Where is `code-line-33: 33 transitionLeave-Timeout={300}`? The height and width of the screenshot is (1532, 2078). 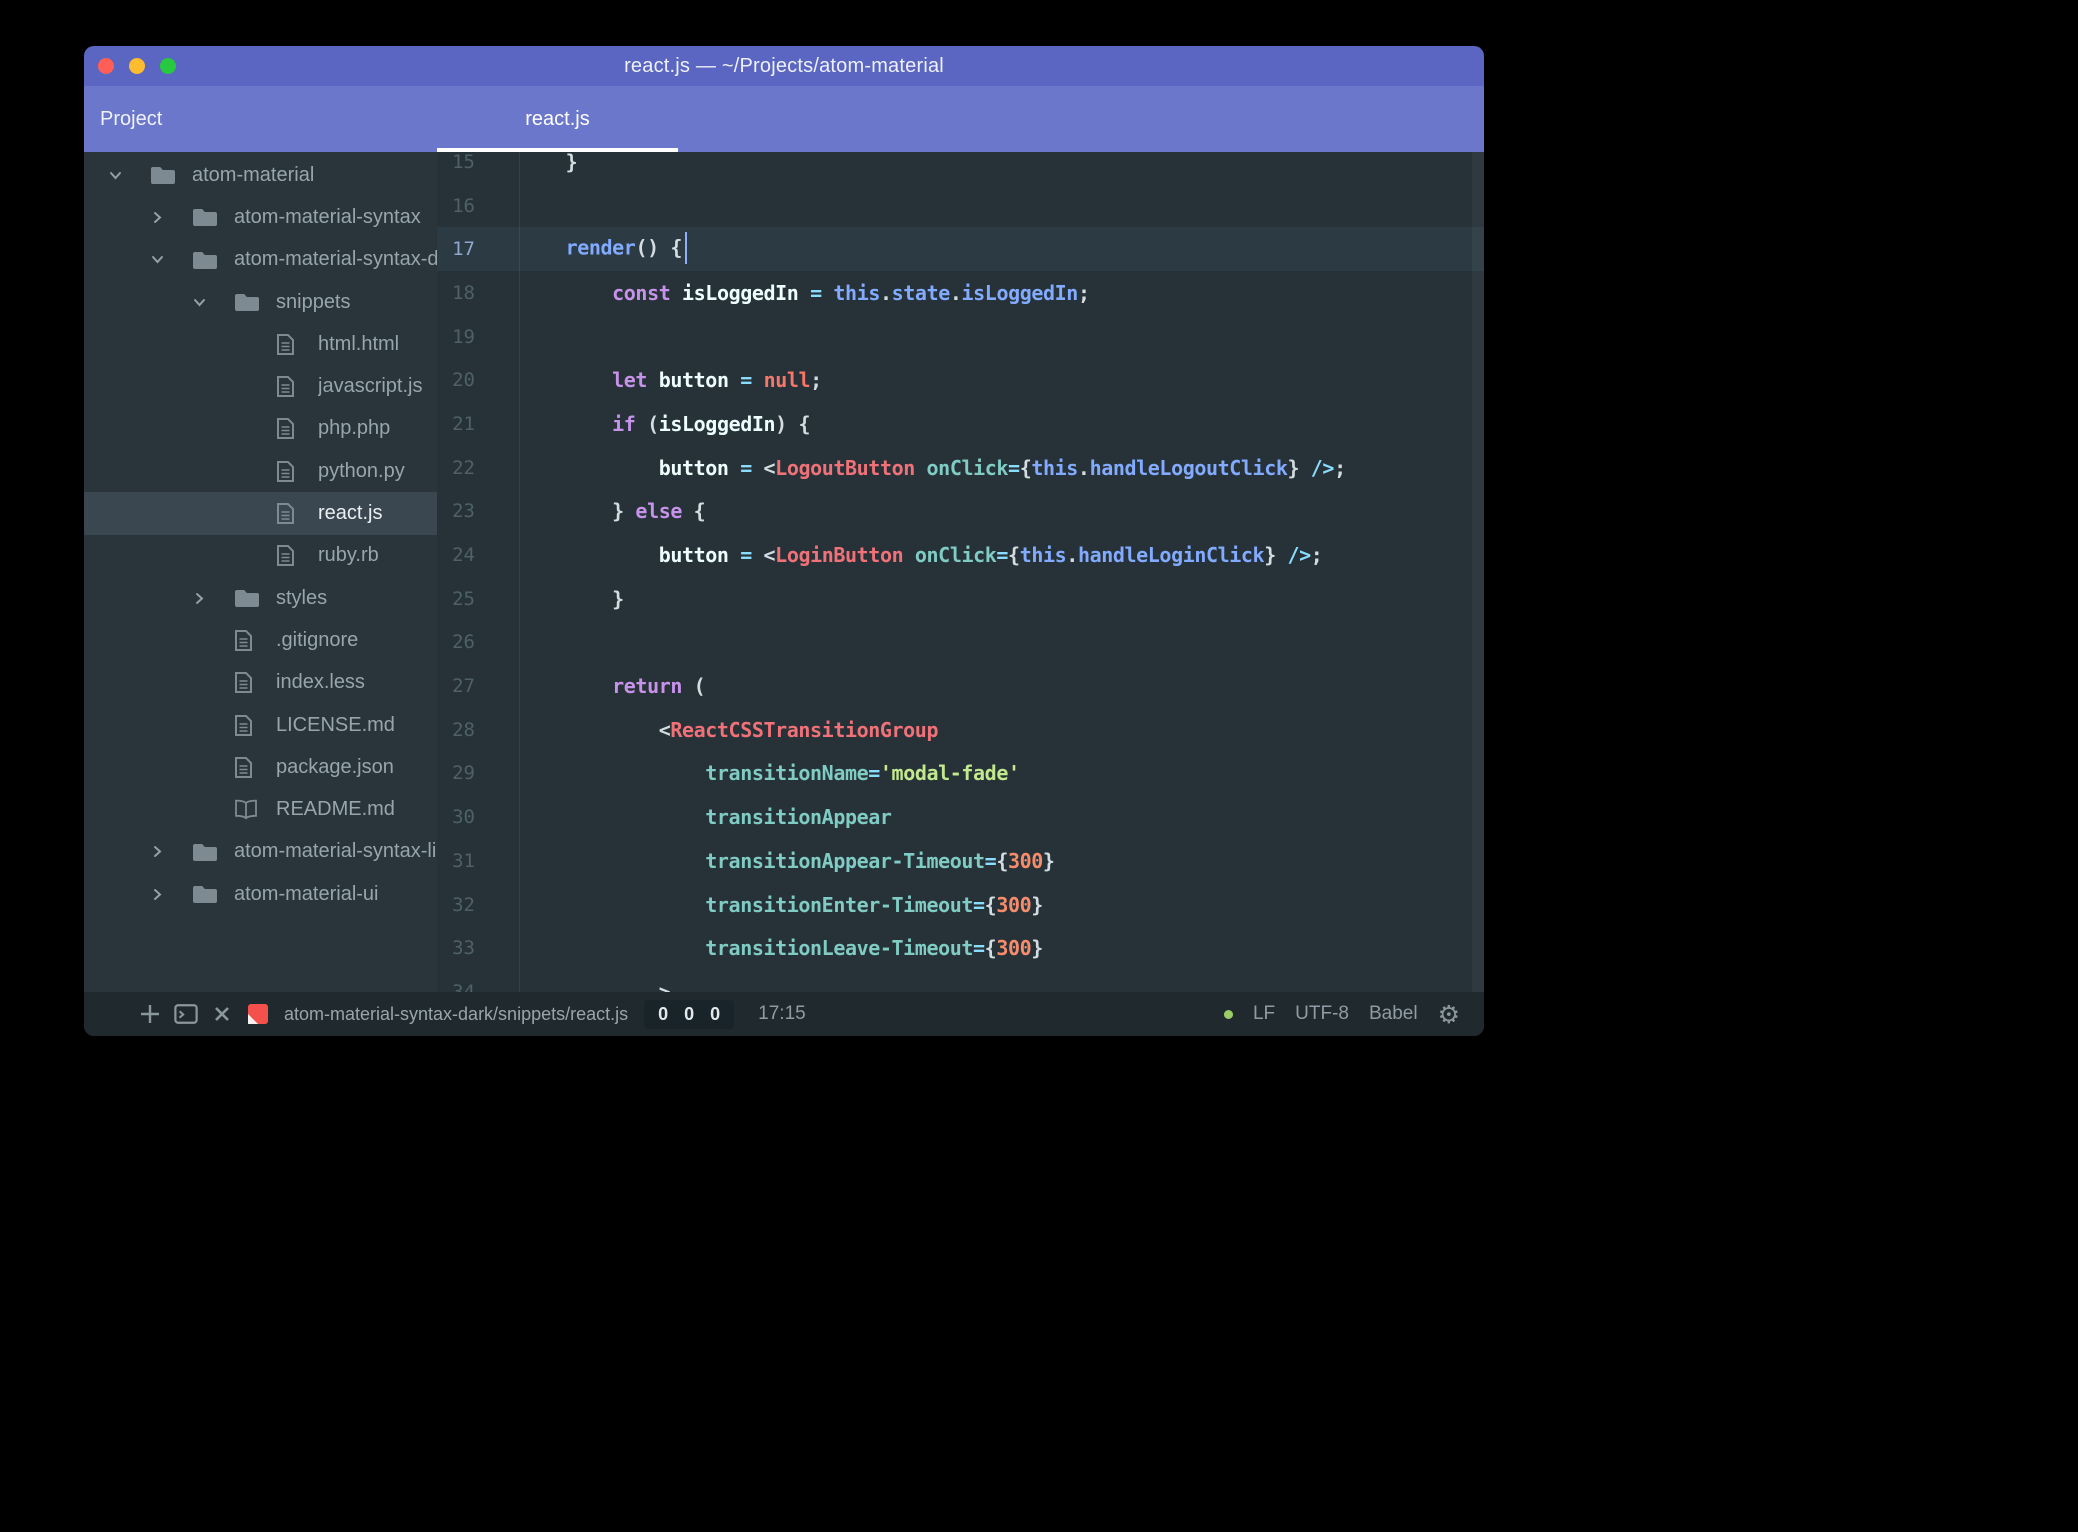
code-line-33: 33 transitionLeave-Timeout={300} is located at coordinates (960, 948).